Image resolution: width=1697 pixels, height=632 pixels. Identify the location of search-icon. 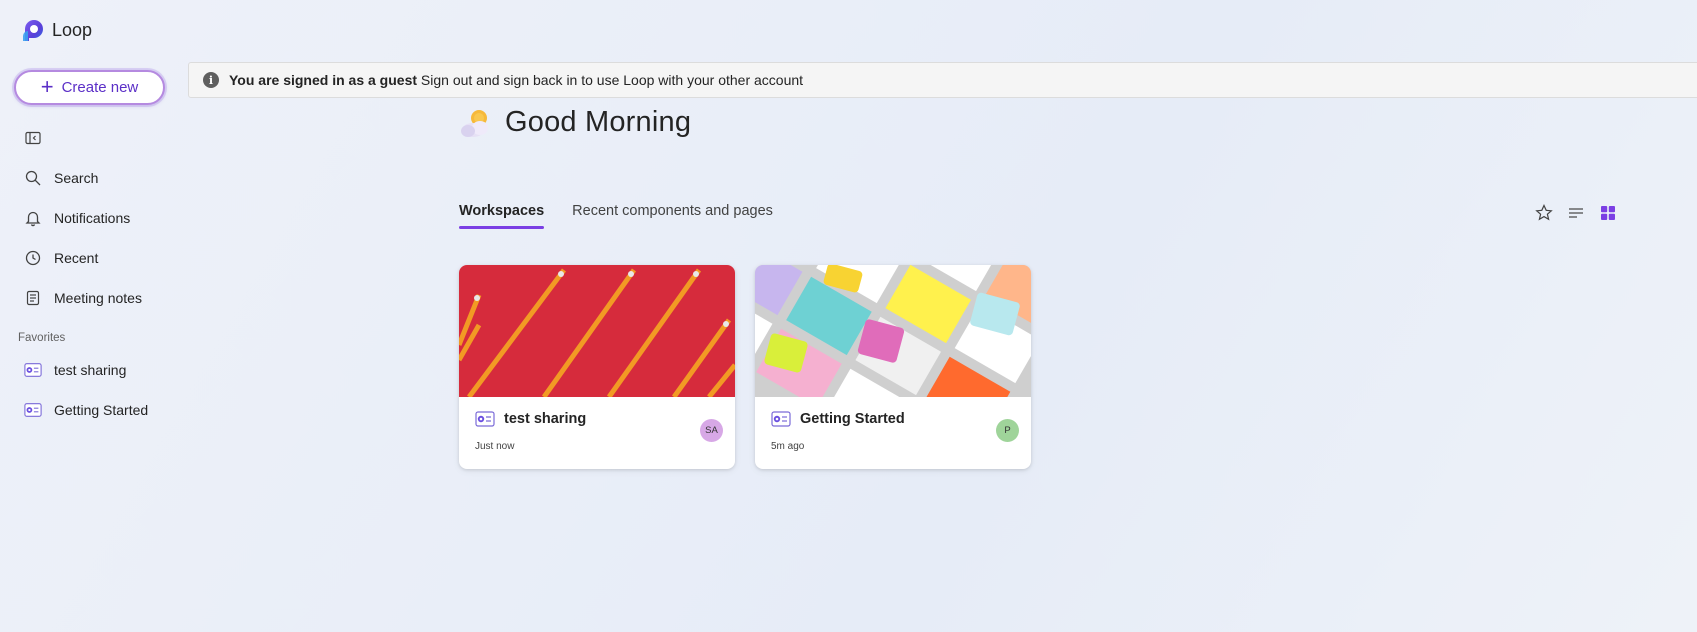
(33, 178).